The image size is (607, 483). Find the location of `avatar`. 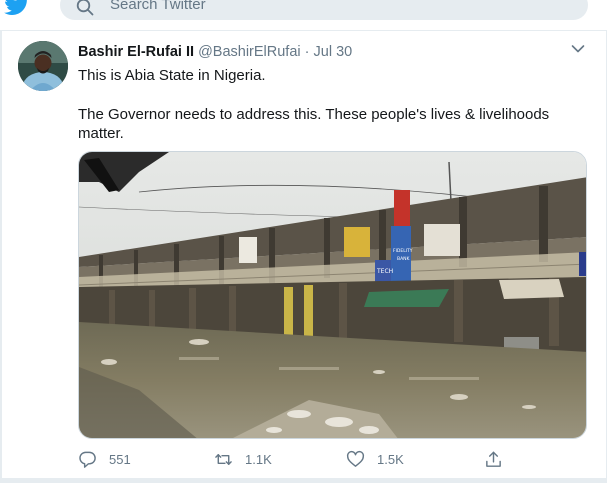

avatar is located at coordinates (43, 66).